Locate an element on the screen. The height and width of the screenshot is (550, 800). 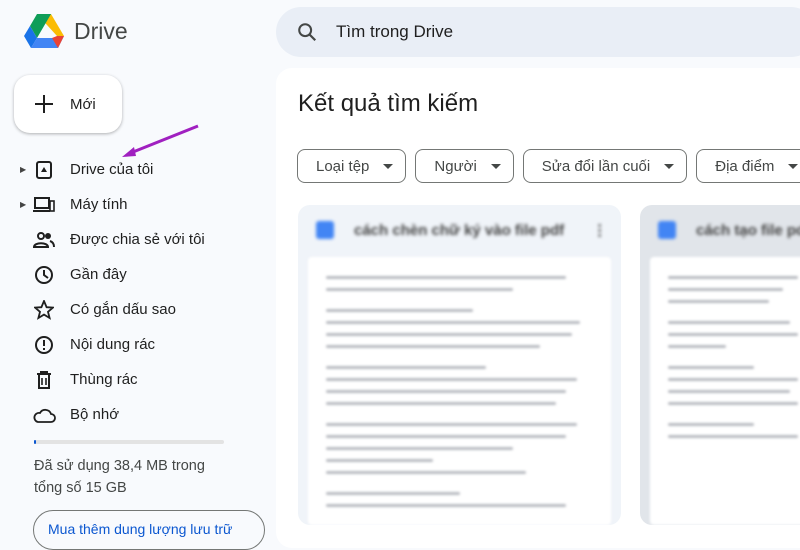
filter-type: Loại tệp is located at coordinates (352, 166).